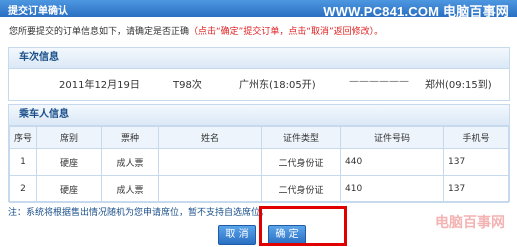 The image size is (517, 247). I want to click on notice-hint: （点击“确定”提交订单，点击“取消”返回修改）。, so click(286, 32).